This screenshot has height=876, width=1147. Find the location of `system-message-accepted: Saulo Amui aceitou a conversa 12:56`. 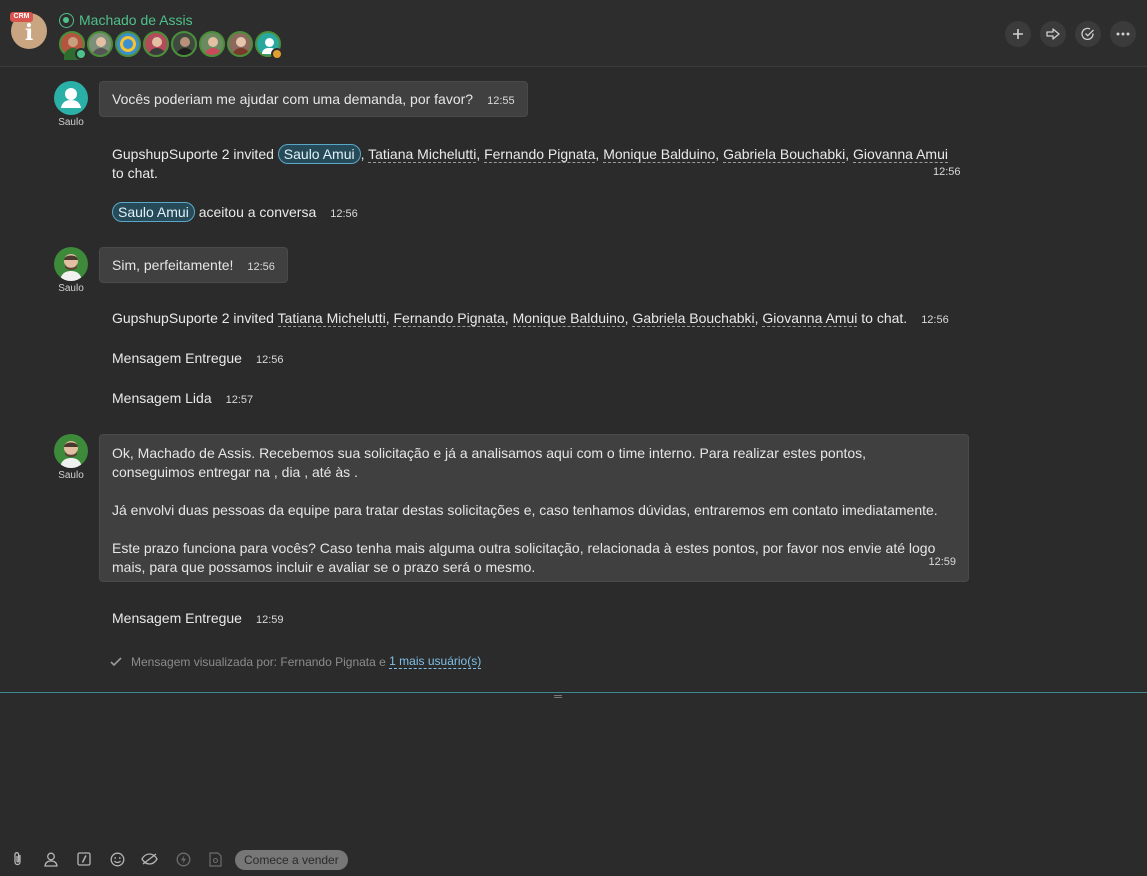

system-message-accepted: Saulo Amui aceitou a conversa 12:56 is located at coordinates (235, 212).